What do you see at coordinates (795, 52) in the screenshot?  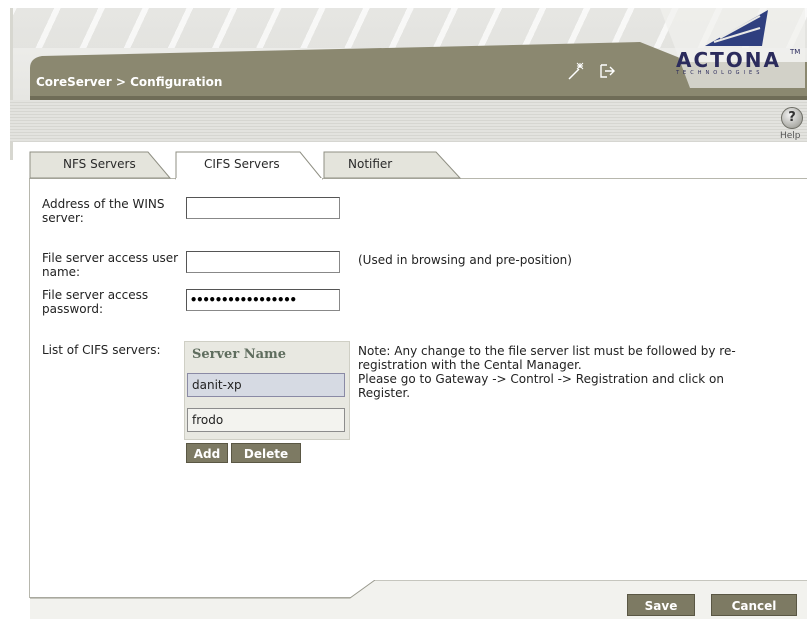 I see `logo-trademark: TM` at bounding box center [795, 52].